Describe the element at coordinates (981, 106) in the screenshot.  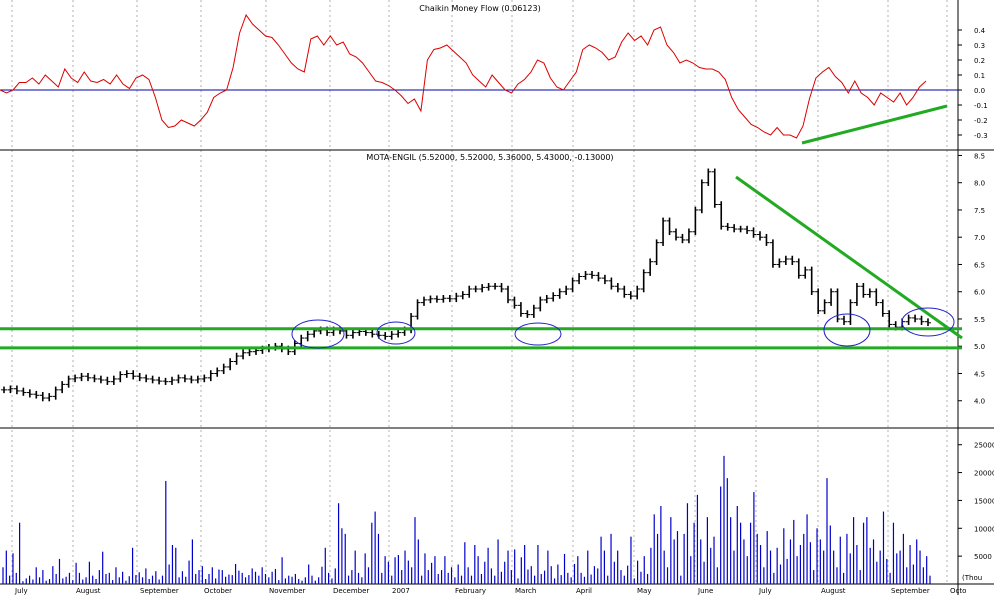
I see `y-tick-label: -0.1` at that location.